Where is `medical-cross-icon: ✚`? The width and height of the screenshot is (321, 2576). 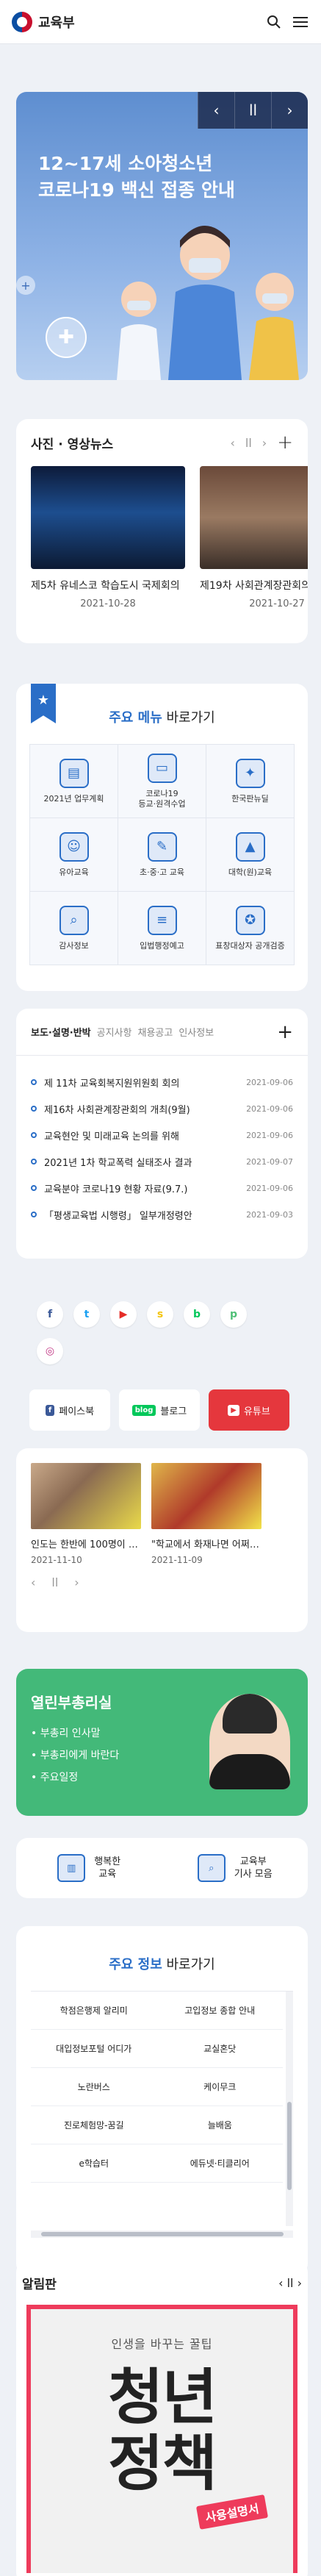
medical-cross-icon: ✚ is located at coordinates (66, 337).